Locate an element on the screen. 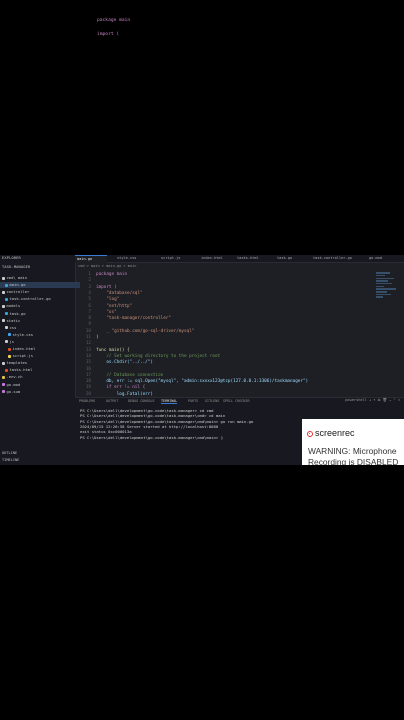 The height and width of the screenshot is (720, 404). sidebar-item: .env.ch is located at coordinates (38, 377).